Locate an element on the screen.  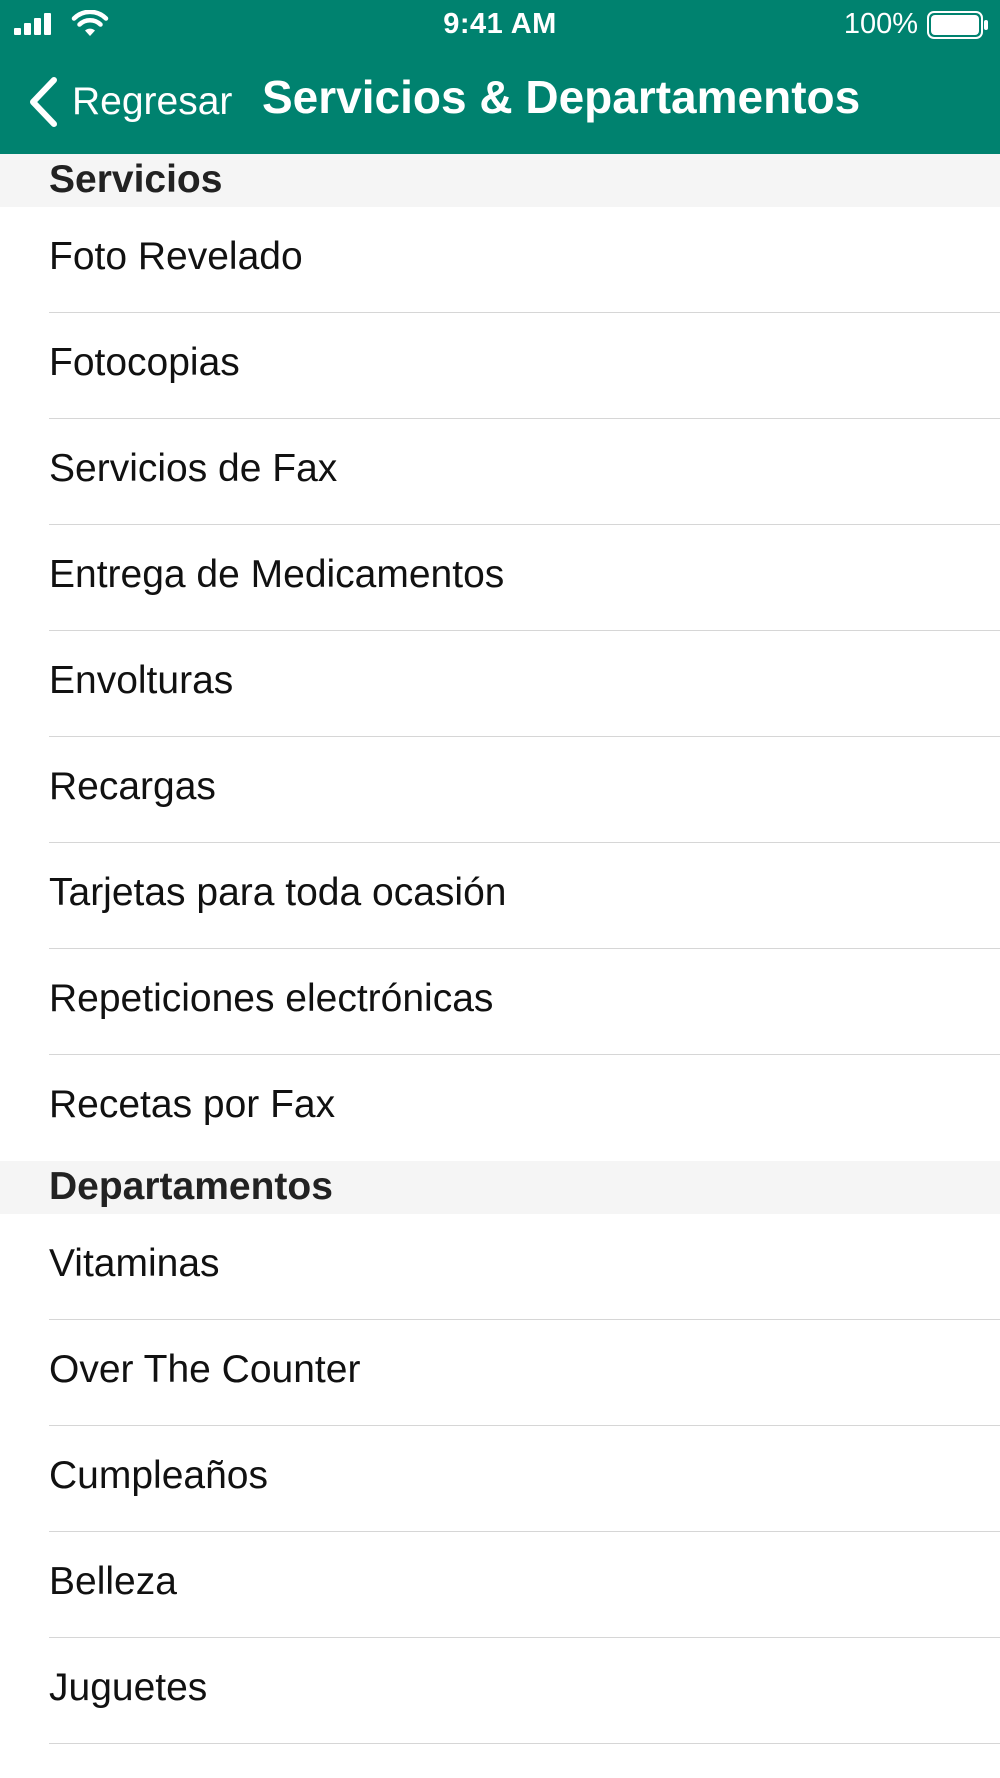
list-item-label: Fotocopias is located at coordinates (144, 362).